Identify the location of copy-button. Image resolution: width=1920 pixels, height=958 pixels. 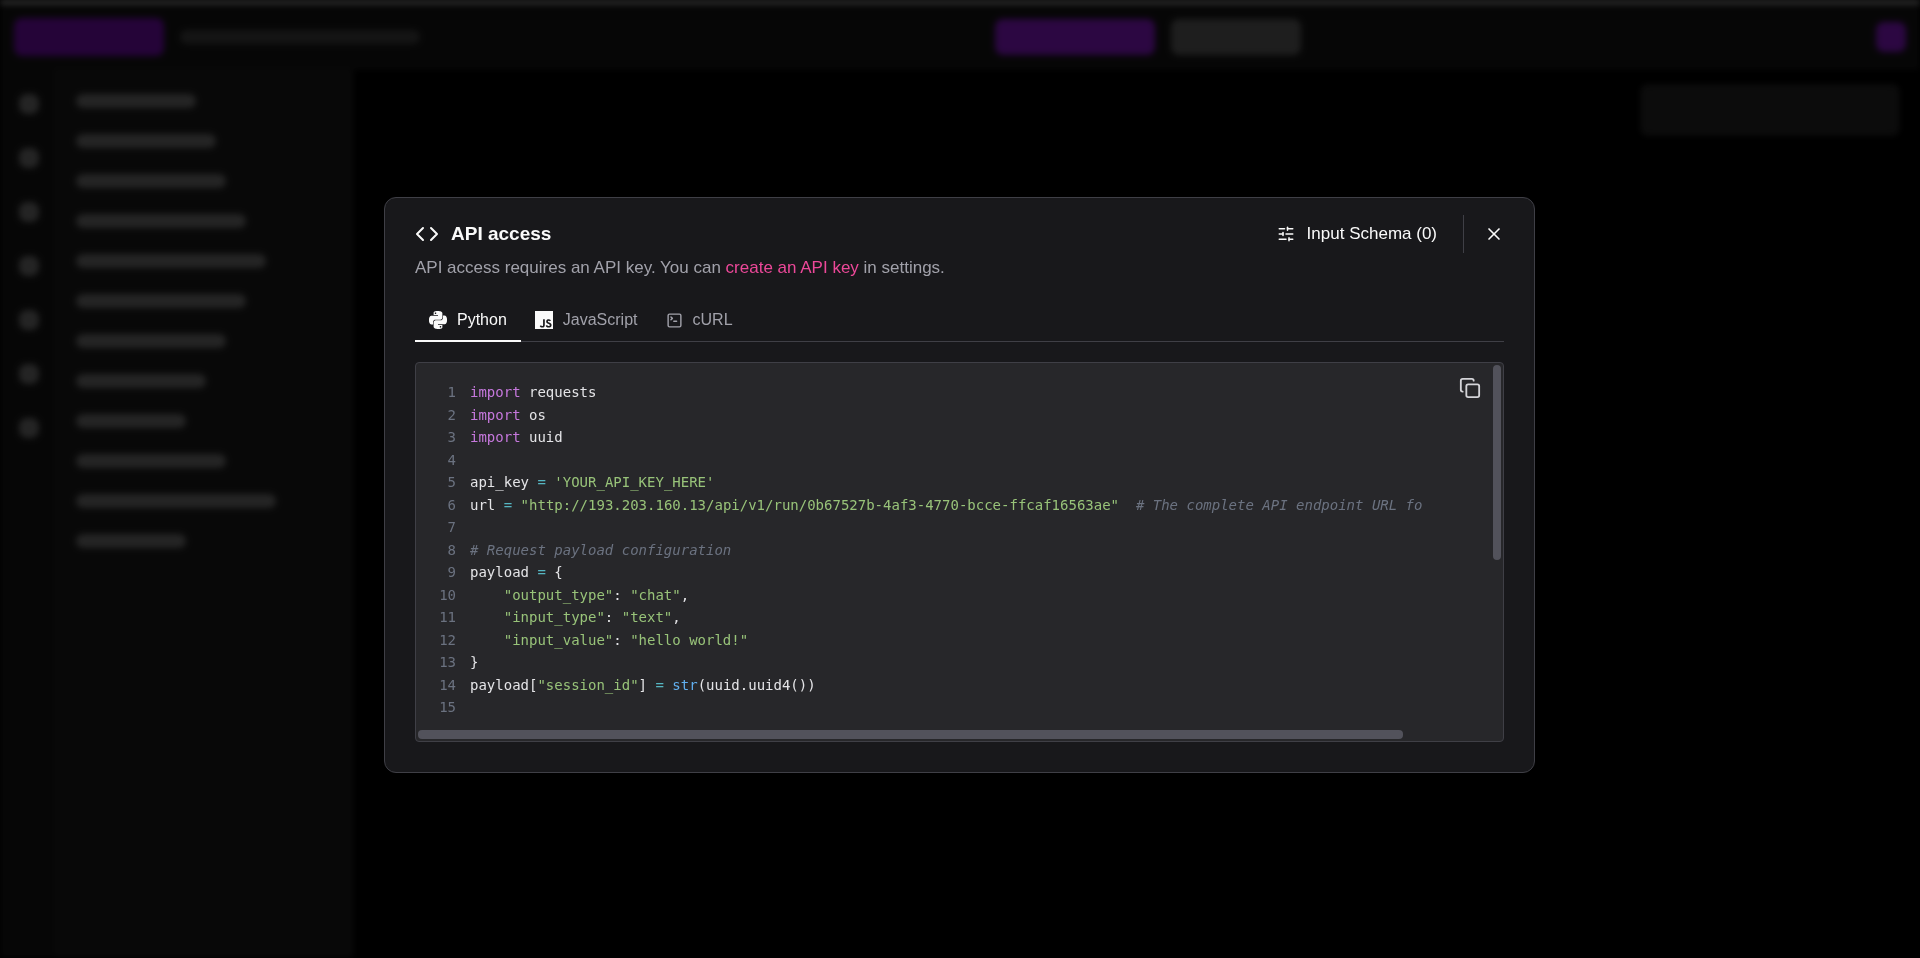
(1470, 388).